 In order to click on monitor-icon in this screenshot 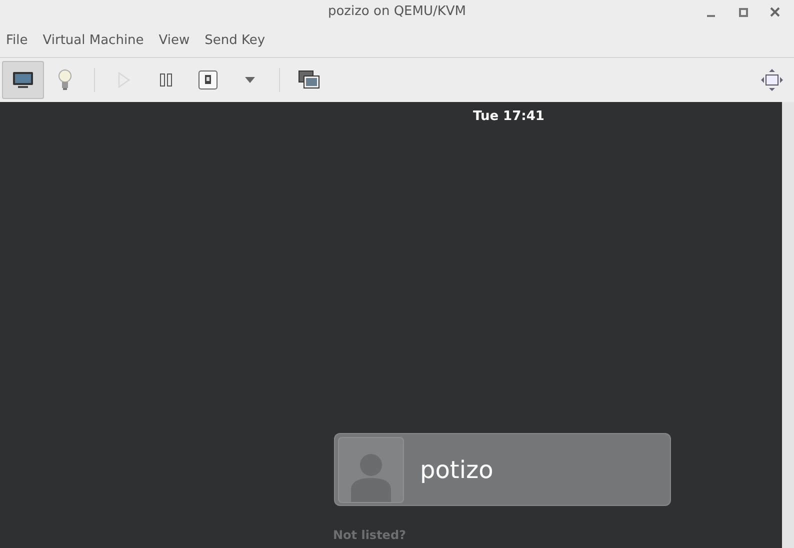, I will do `click(23, 80)`.